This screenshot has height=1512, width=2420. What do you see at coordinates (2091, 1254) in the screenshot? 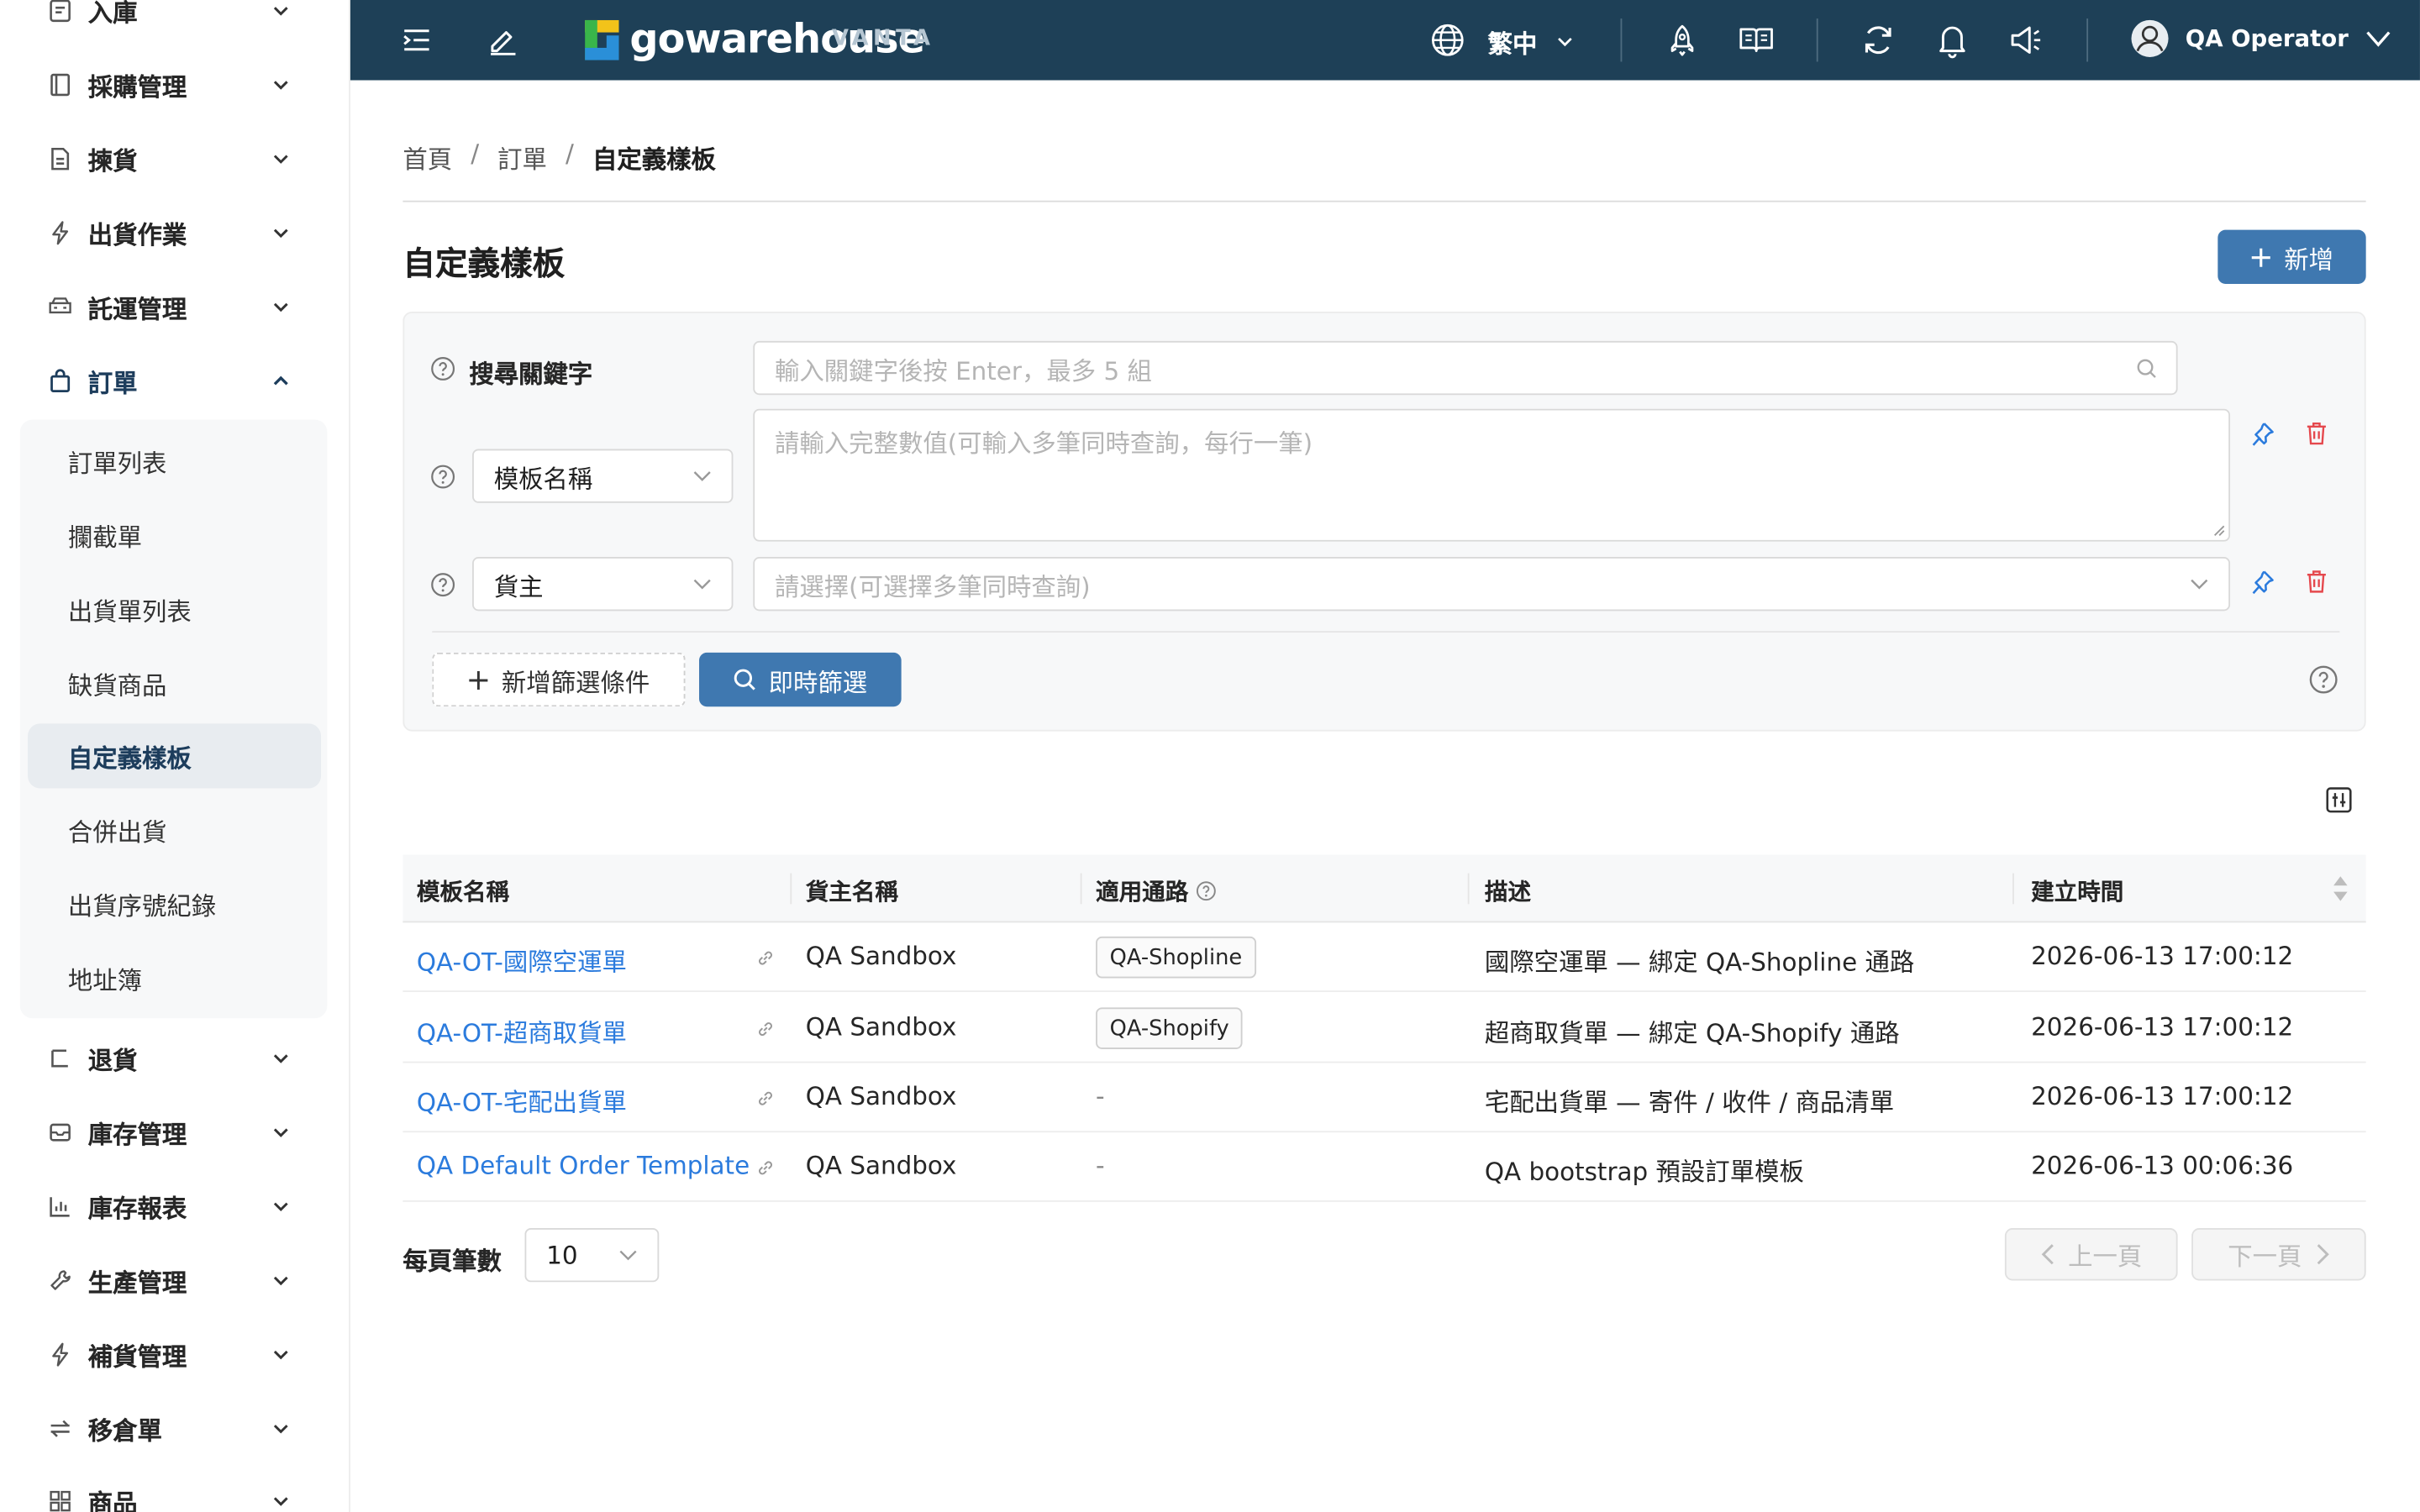
I see `prev-page-button: 上一頁` at bounding box center [2091, 1254].